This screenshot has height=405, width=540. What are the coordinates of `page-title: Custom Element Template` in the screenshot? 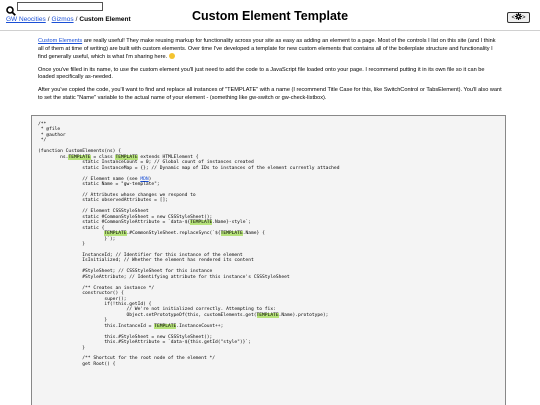 It's located at (270, 16).